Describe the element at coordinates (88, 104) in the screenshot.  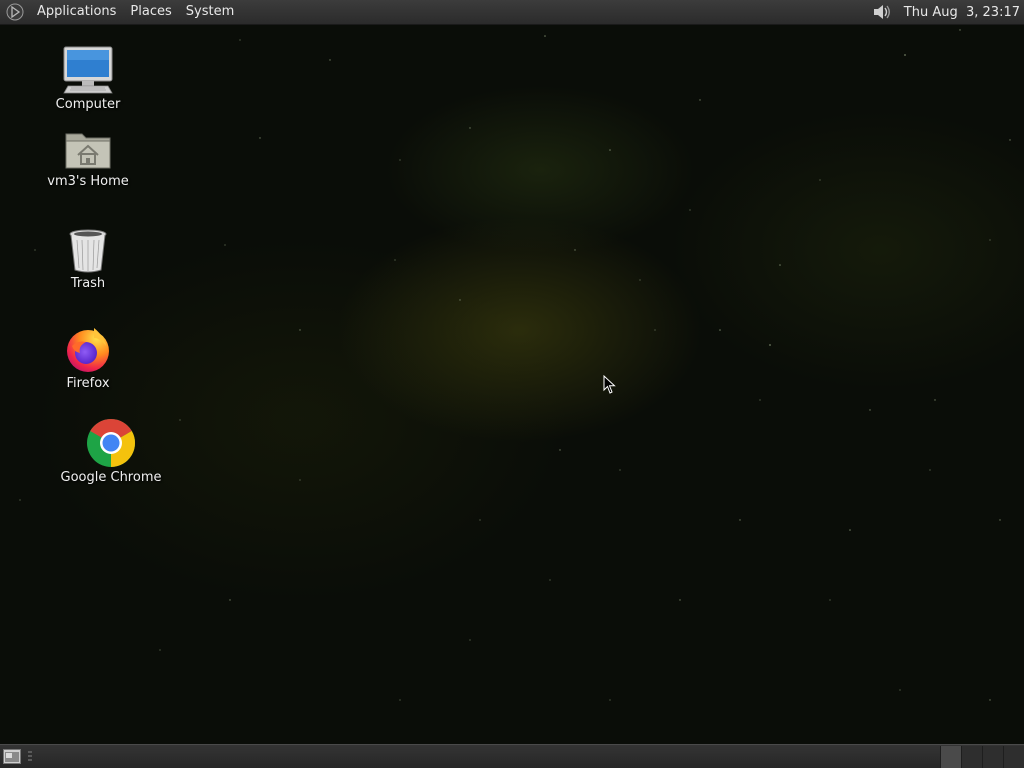
I see `desktop-icon-label: Computer` at that location.